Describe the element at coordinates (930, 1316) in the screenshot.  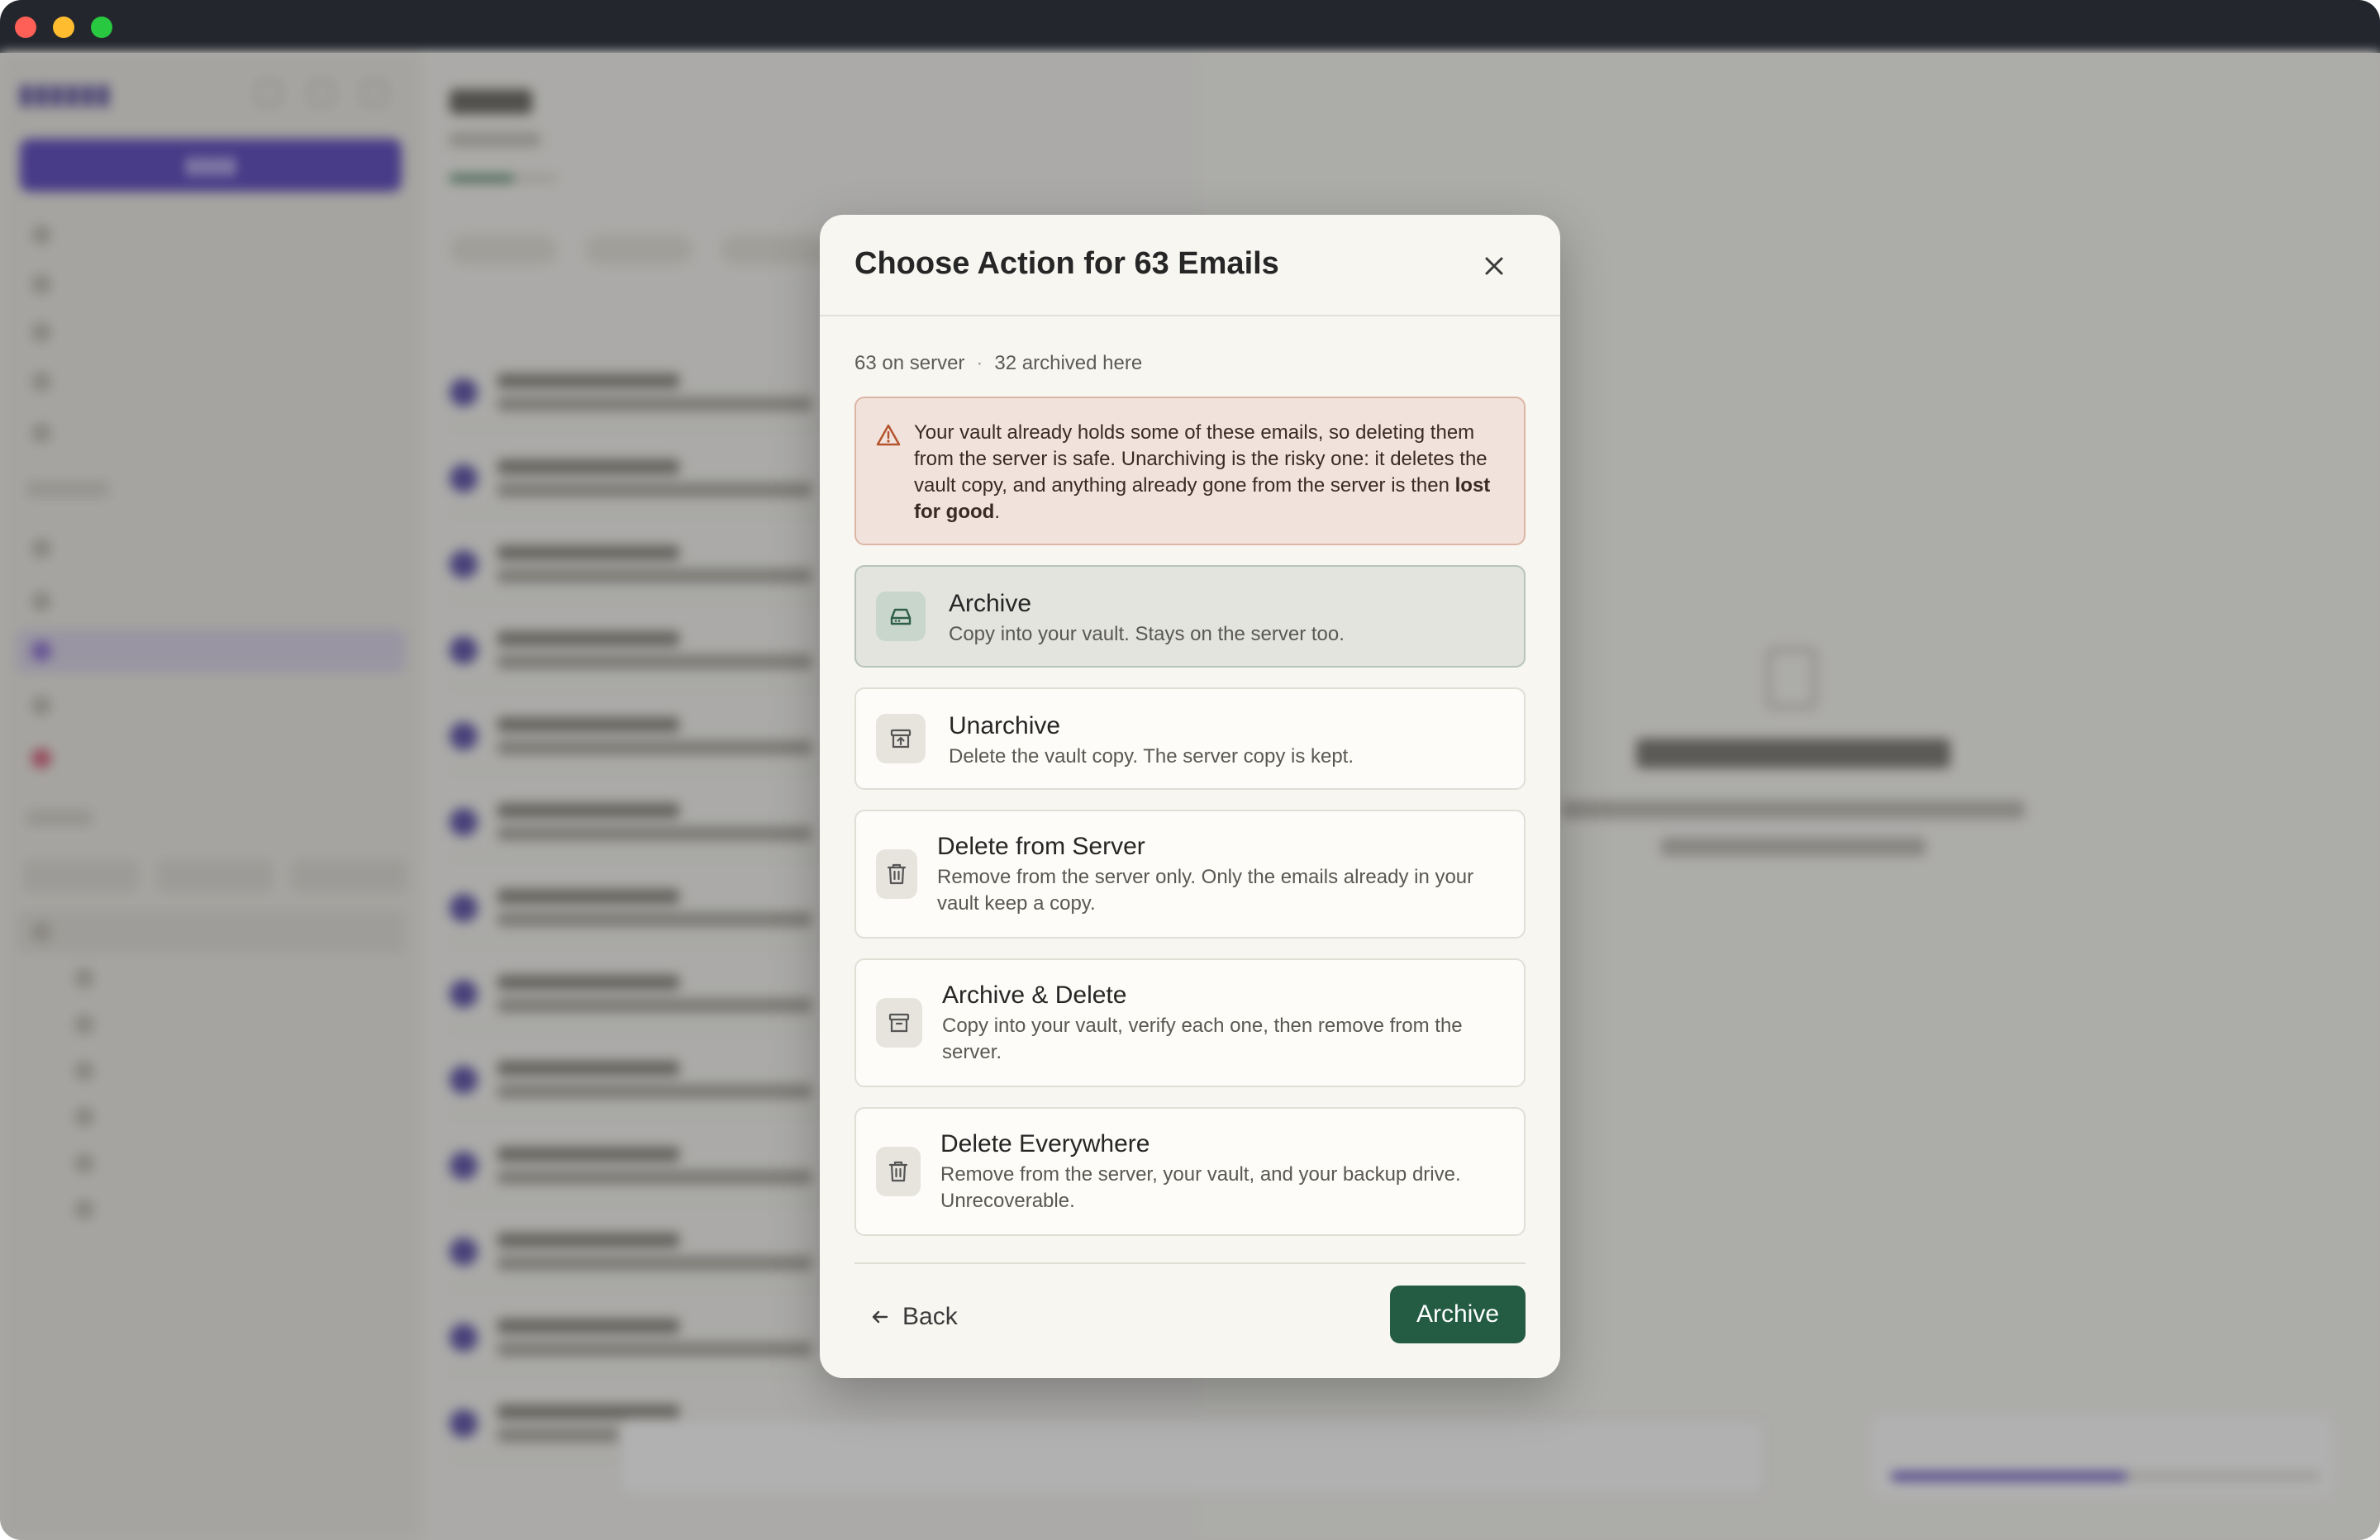
I see `back-button-label: Back` at that location.